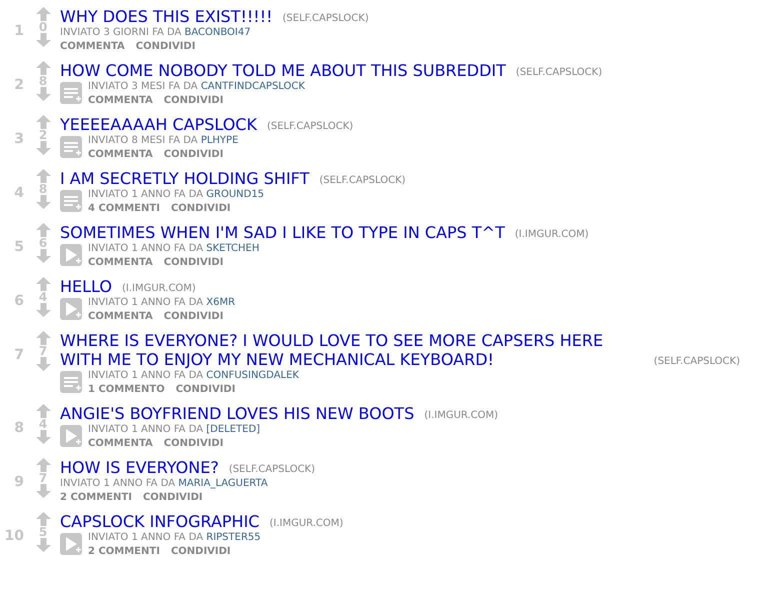 This screenshot has width=759, height=599. I want to click on author-link: CANTFINDCAPSLOCK, so click(252, 86).